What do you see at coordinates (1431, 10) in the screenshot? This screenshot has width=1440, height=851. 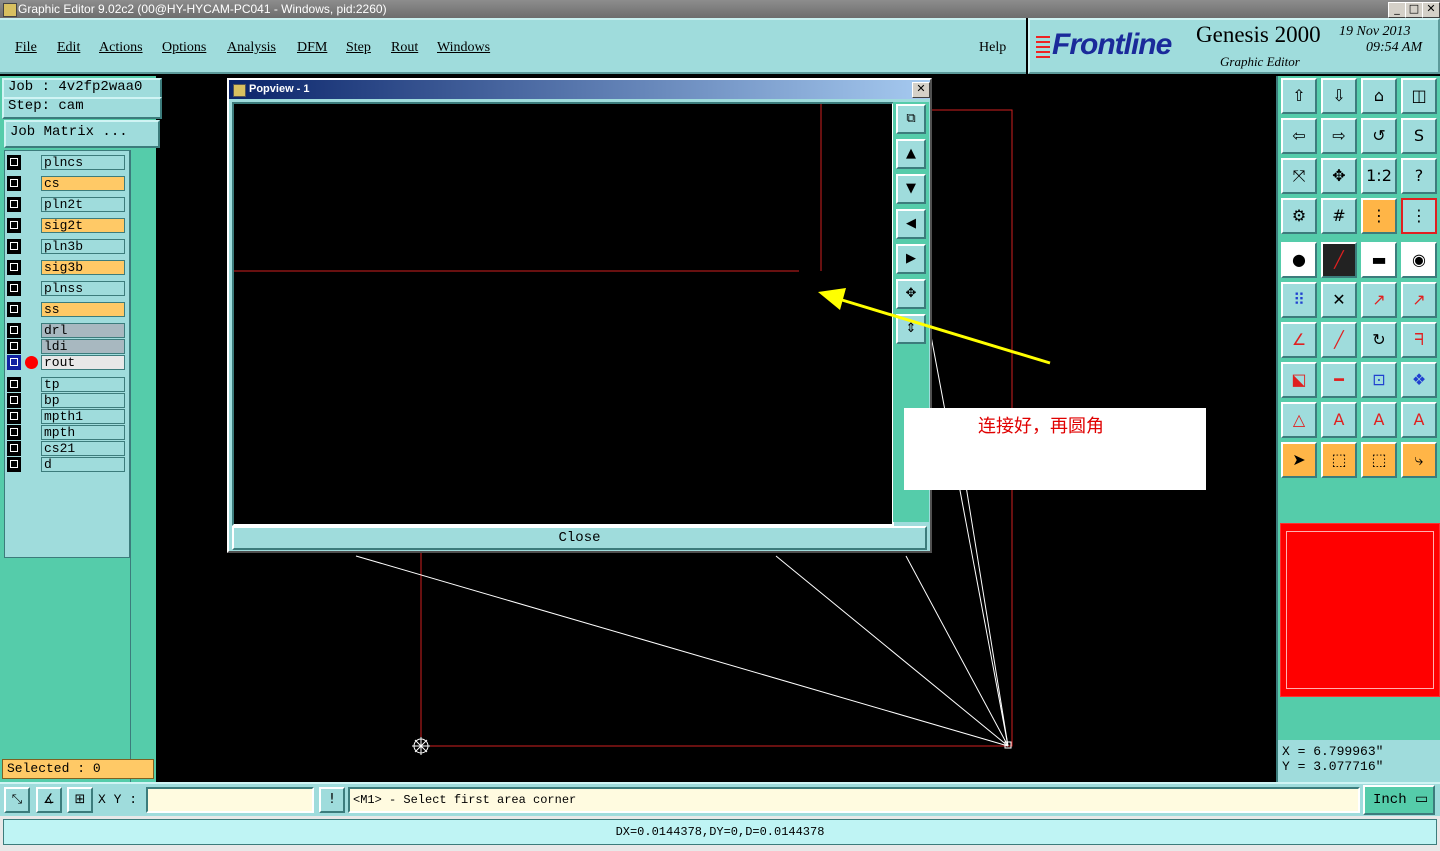 I see `close-window-button: ✕` at bounding box center [1431, 10].